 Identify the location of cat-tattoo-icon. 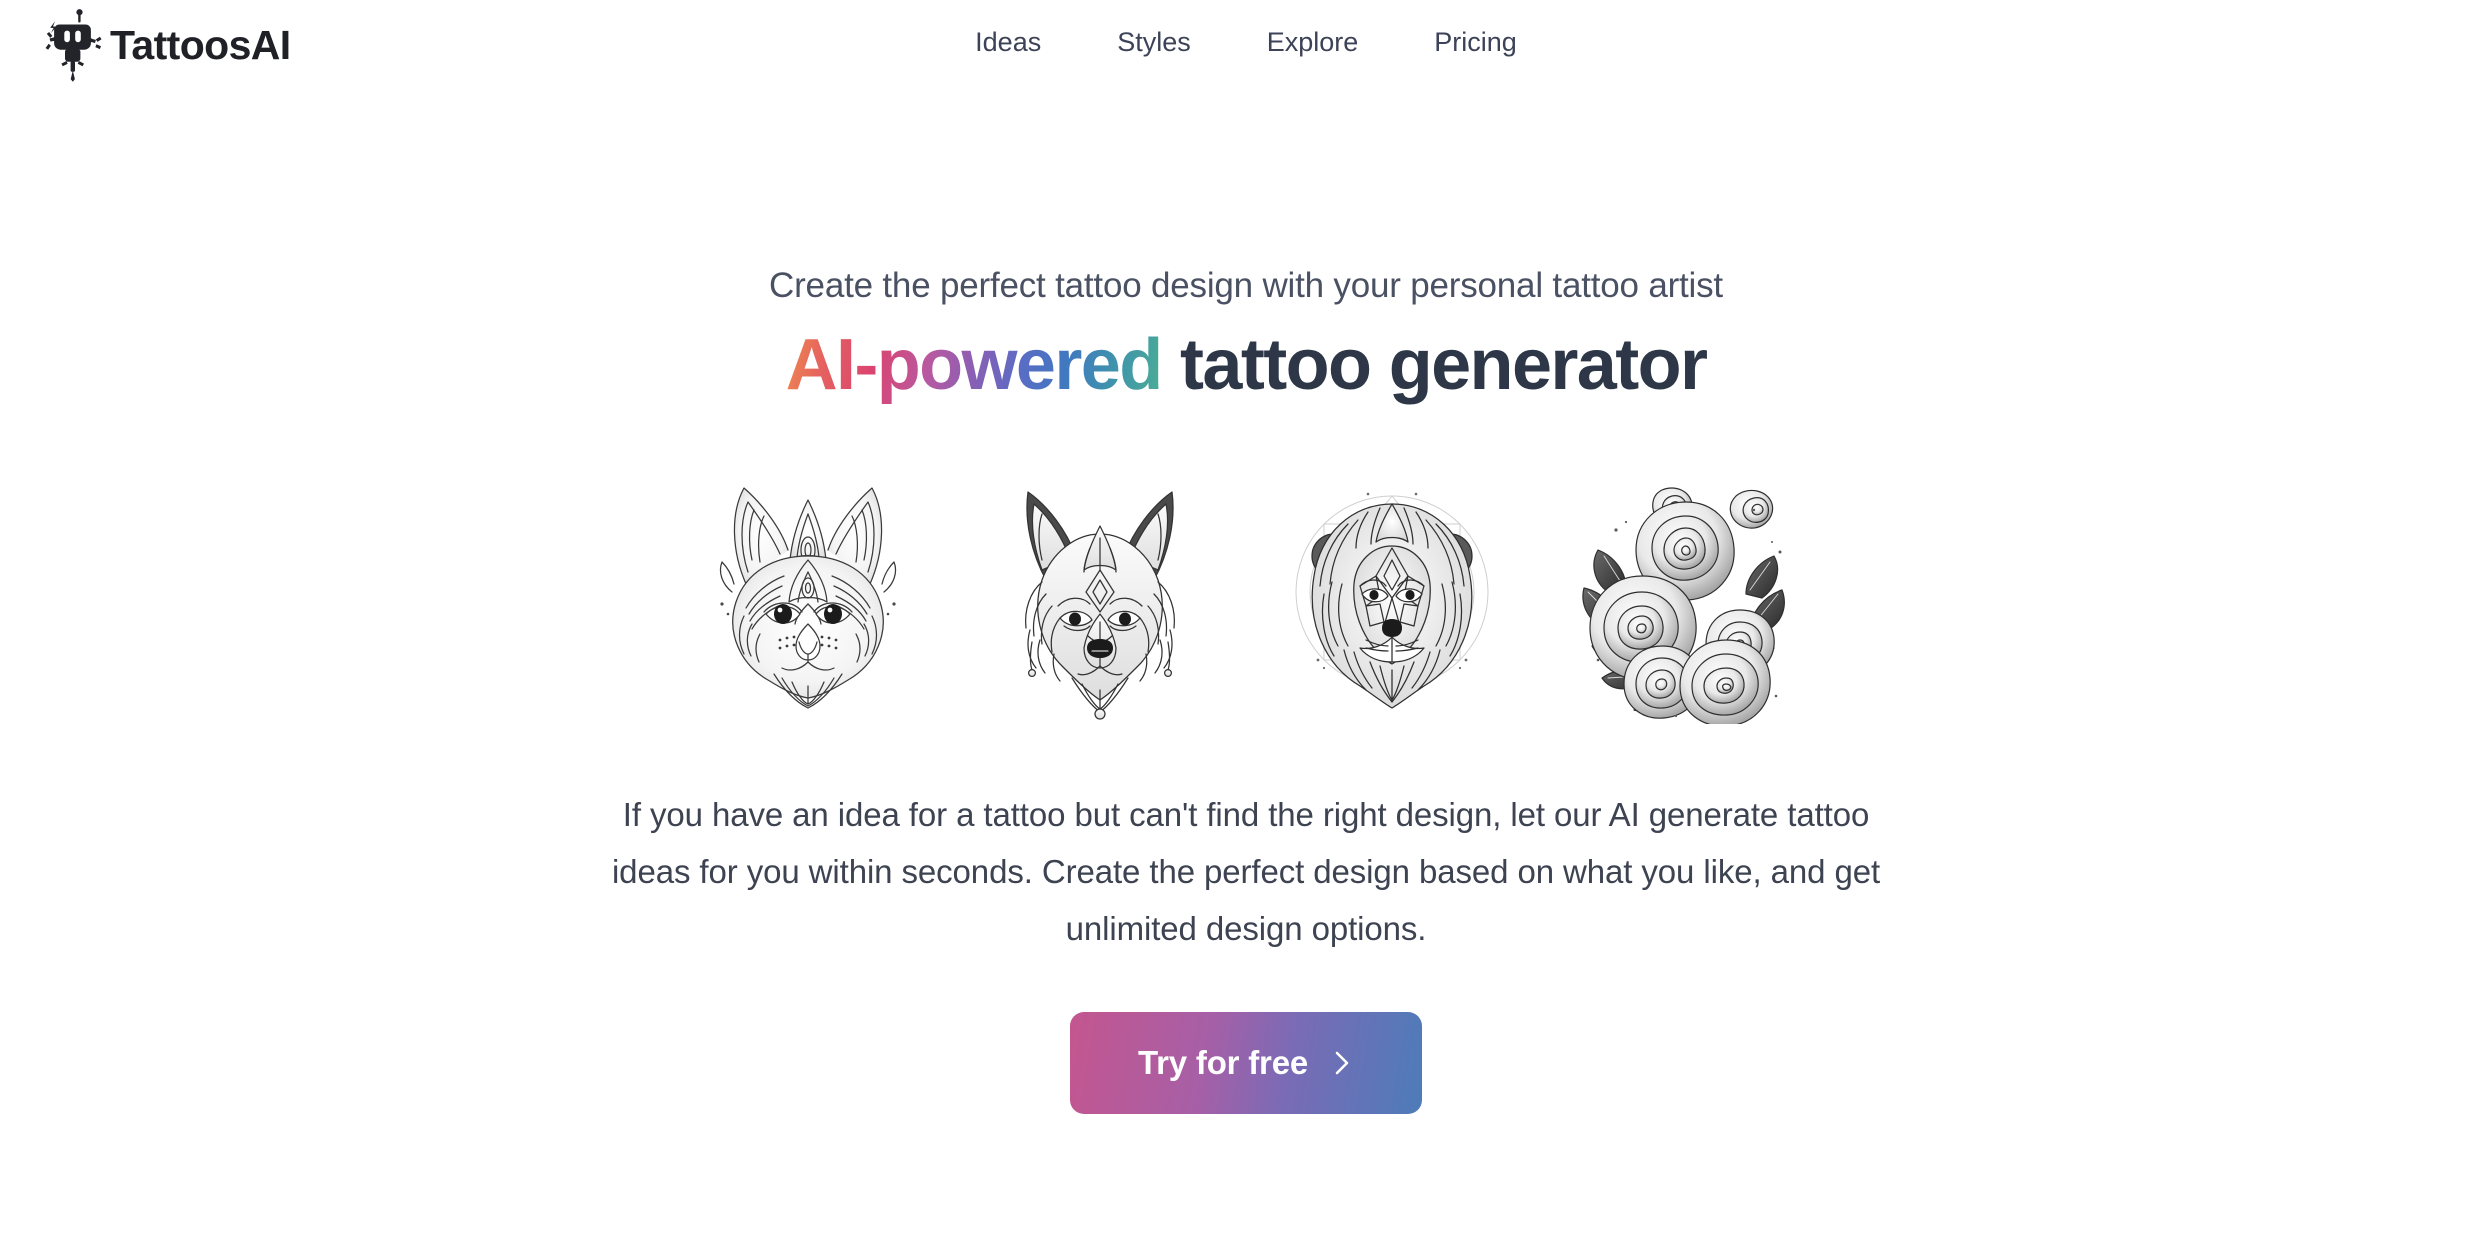
(808, 594).